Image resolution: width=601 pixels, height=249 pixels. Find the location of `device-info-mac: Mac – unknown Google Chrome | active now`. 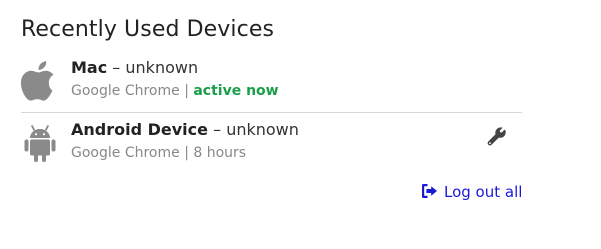

device-info-mac: Mac – unknown Google Chrome | active now is located at coordinates (261, 79).